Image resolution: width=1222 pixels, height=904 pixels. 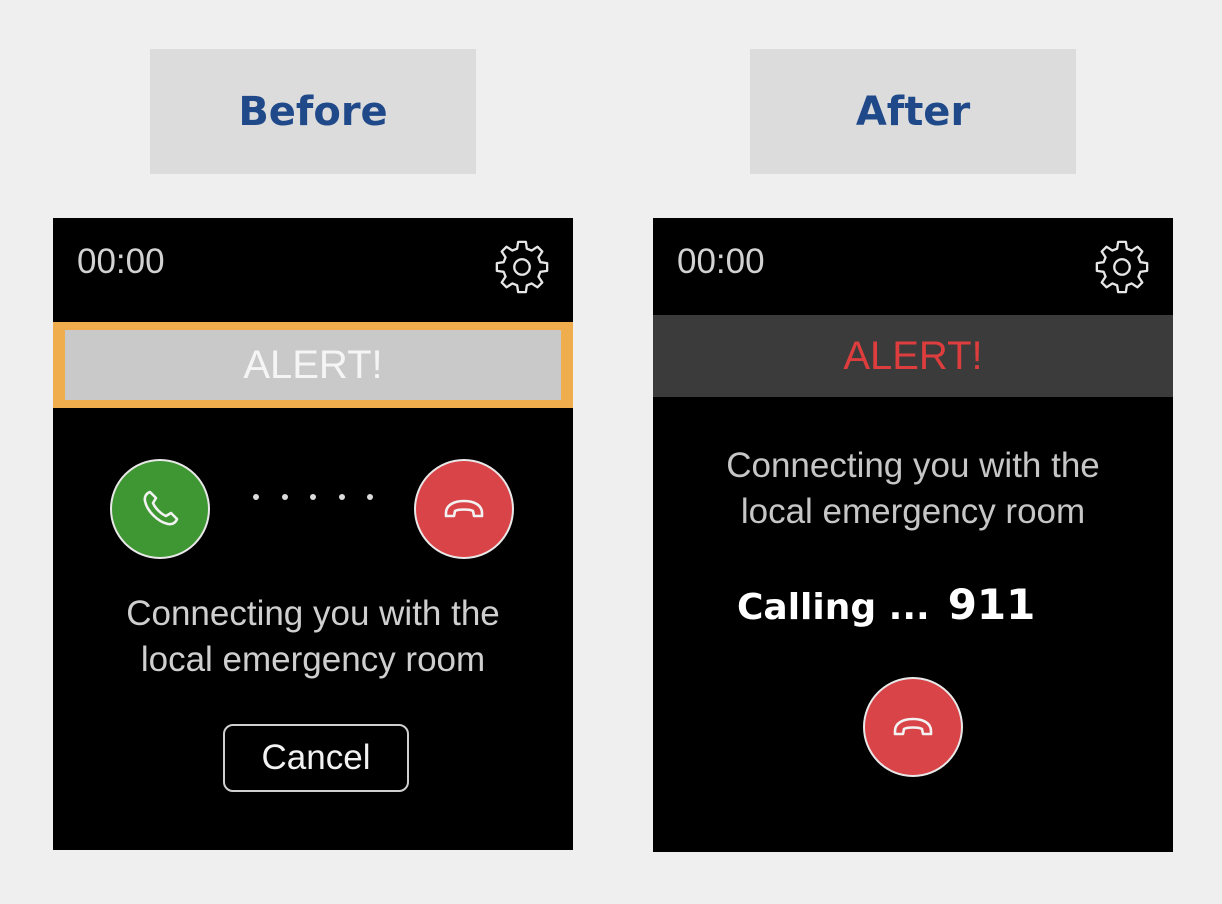 I want to click on cancel-button: Cancel, so click(x=316, y=758).